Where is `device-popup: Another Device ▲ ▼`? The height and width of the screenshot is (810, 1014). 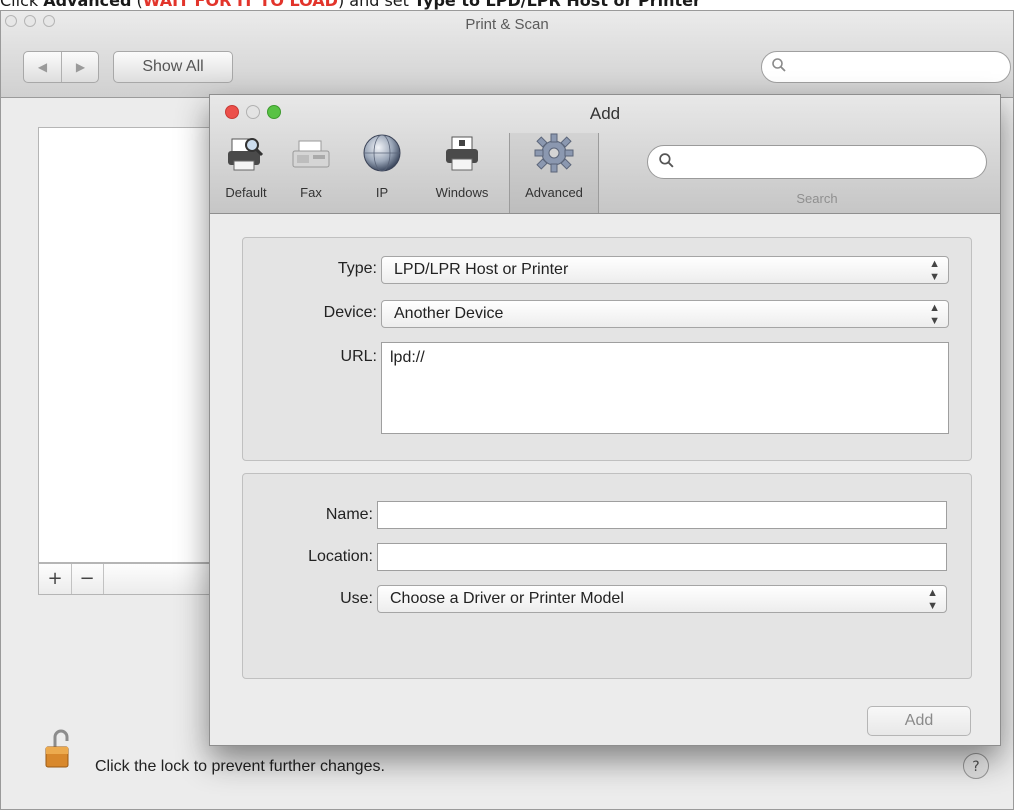
device-popup: Another Device ▲ ▼ is located at coordinates (665, 314).